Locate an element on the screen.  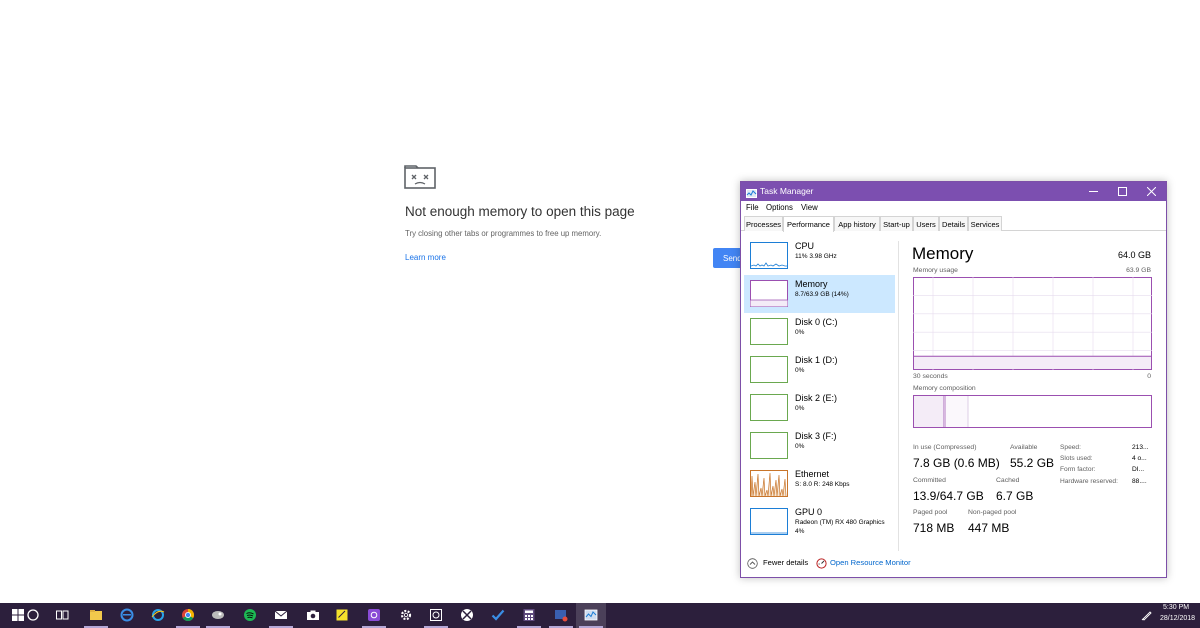
resource-detail-secondary: 4% is located at coordinates (800, 531).